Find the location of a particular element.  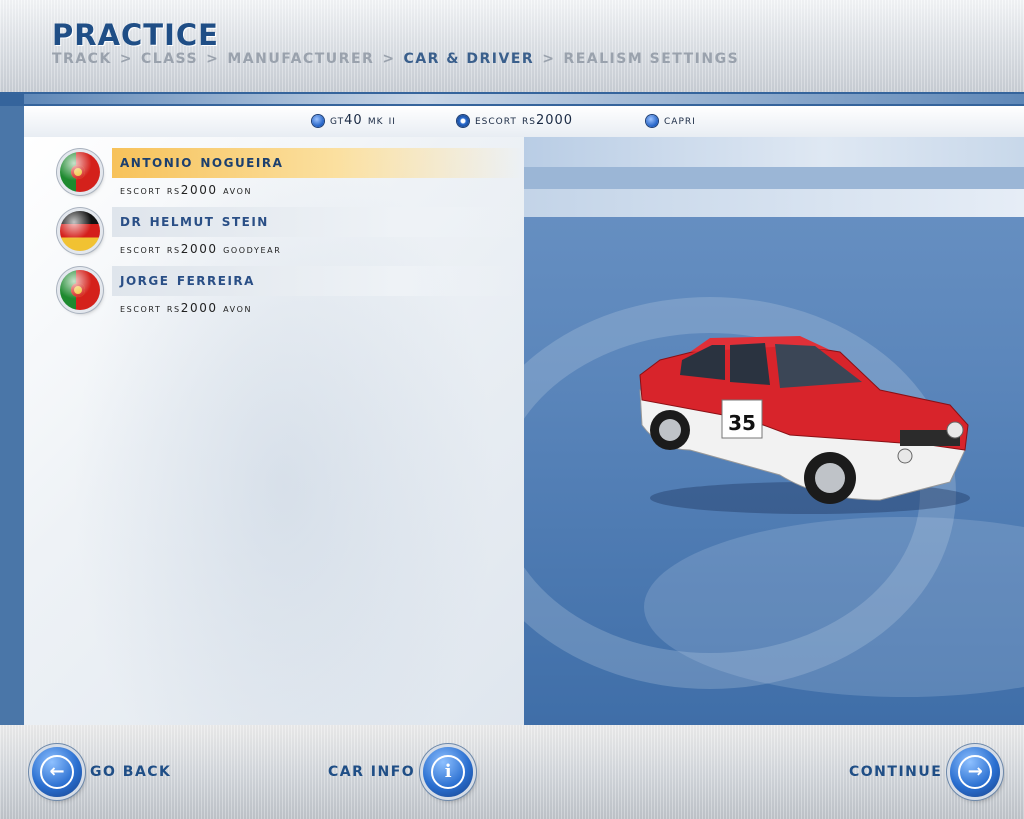

info-icon: i is located at coordinates (448, 772).